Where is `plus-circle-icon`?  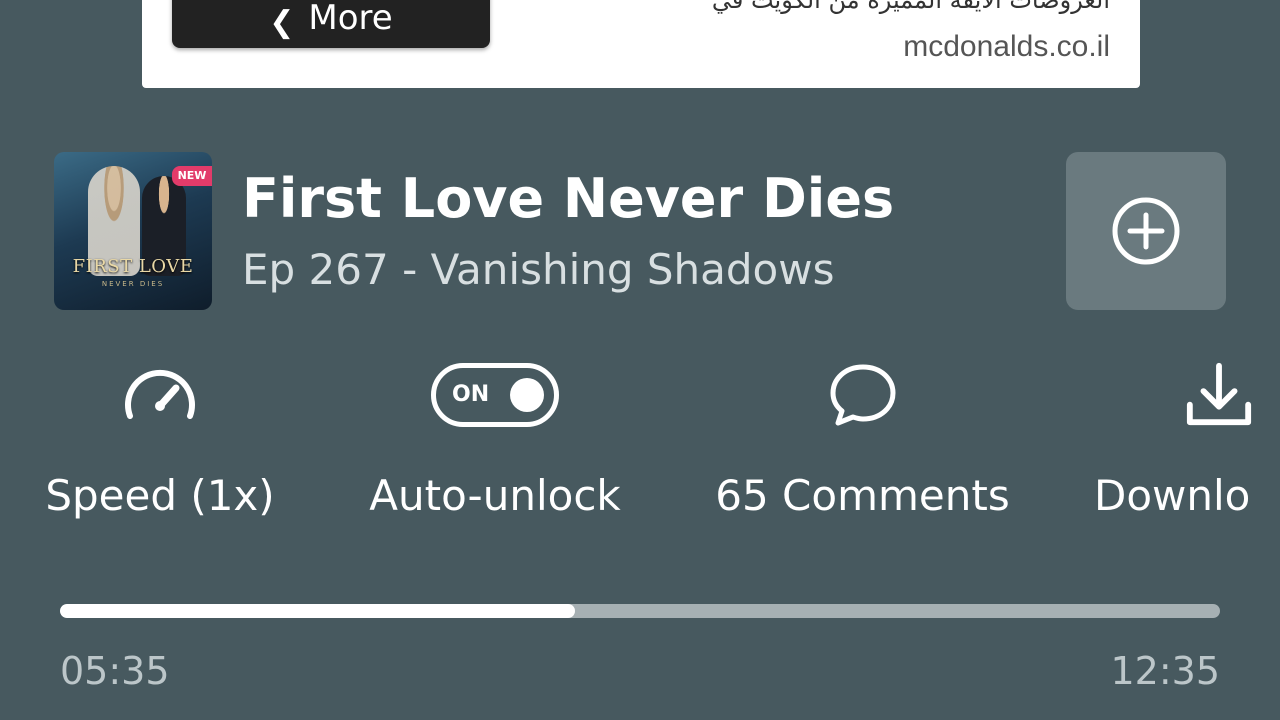
plus-circle-icon is located at coordinates (1146, 231).